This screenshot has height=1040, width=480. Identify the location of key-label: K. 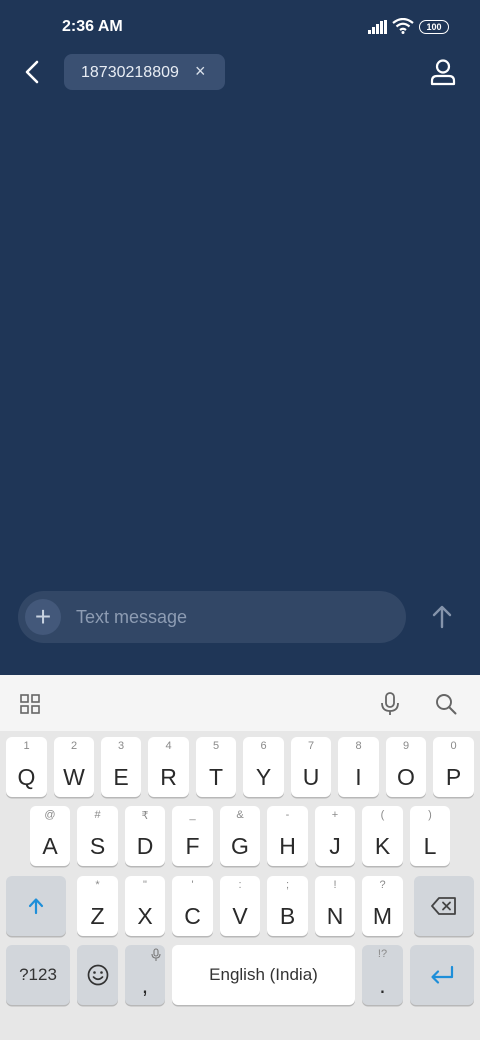
(382, 846).